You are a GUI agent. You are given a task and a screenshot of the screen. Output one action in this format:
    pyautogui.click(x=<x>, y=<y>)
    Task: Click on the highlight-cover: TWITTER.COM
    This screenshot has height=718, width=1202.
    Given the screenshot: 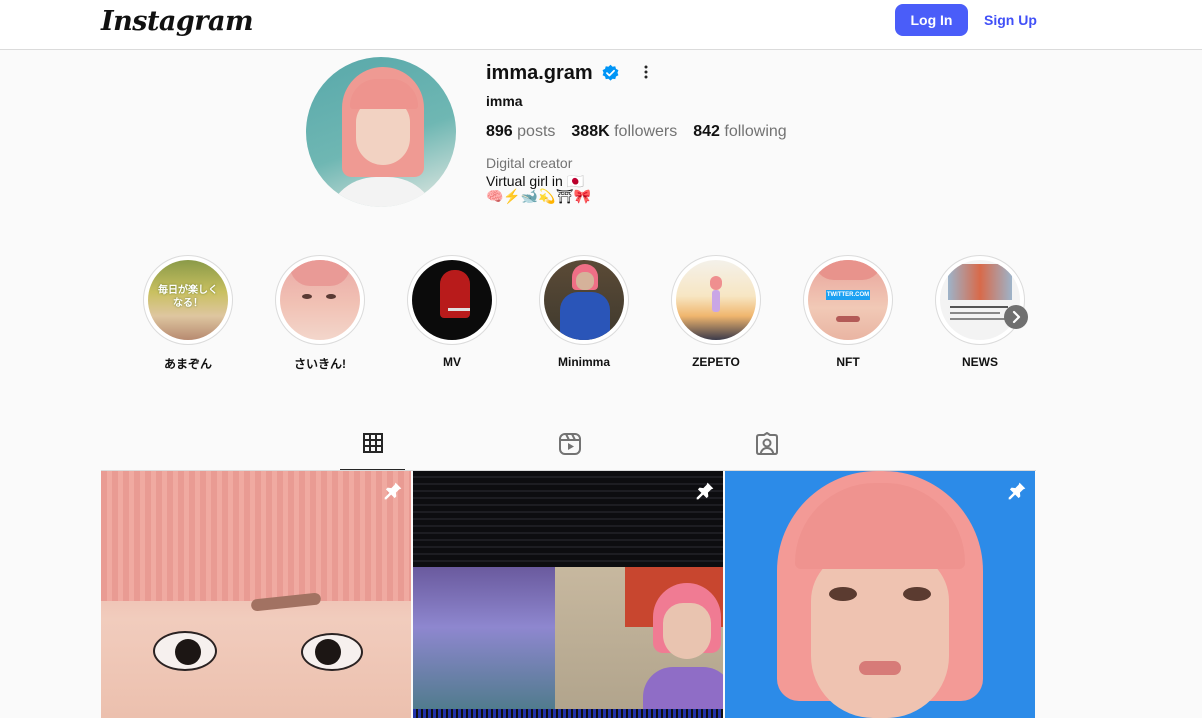 What is the action you would take?
    pyautogui.click(x=848, y=300)
    